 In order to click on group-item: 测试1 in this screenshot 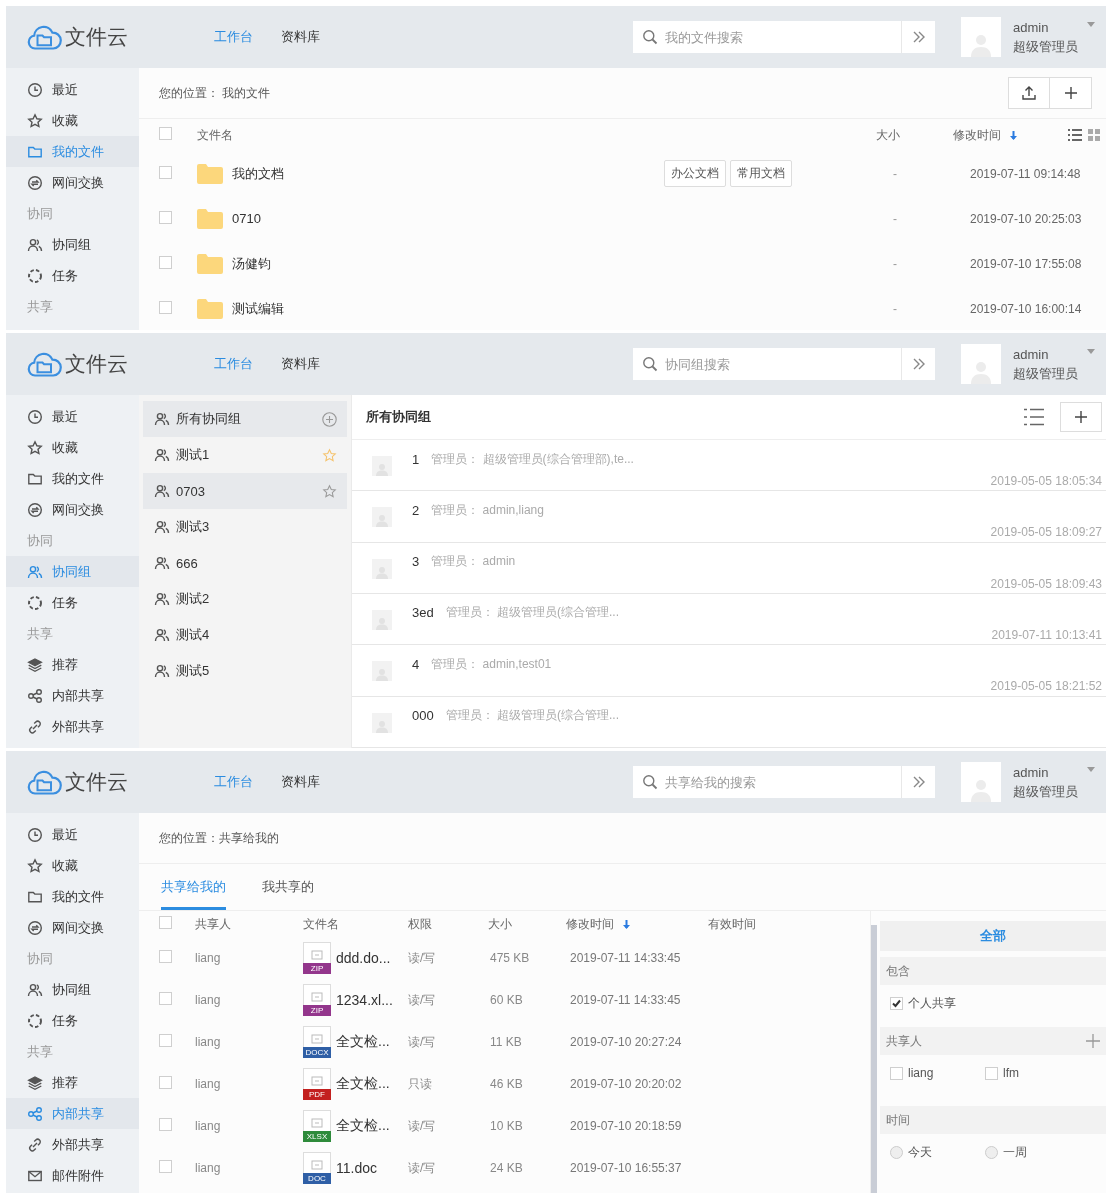, I will do `click(245, 455)`.